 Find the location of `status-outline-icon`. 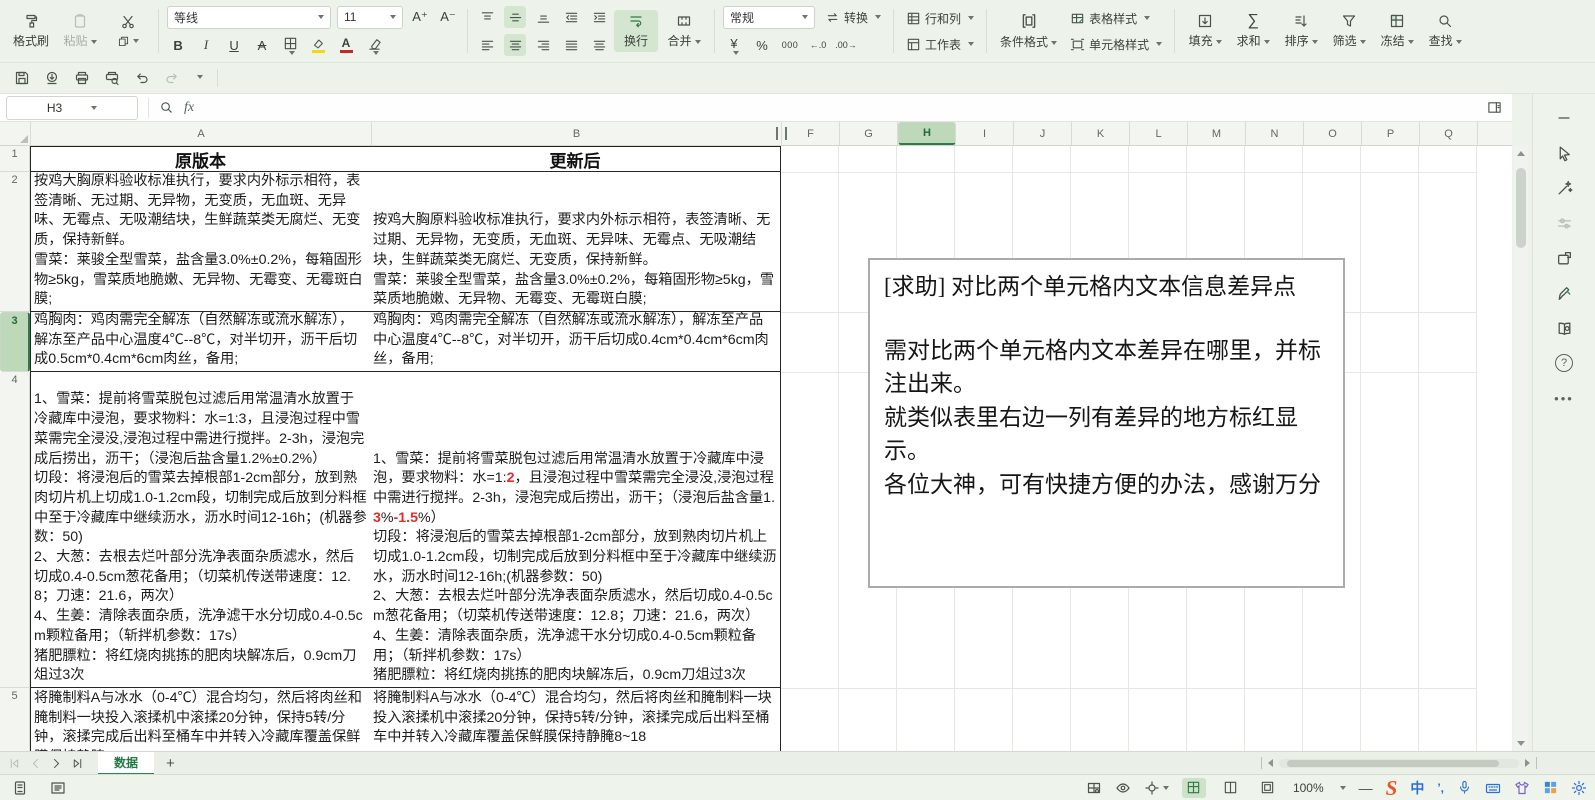

status-outline-icon is located at coordinates (58, 788).